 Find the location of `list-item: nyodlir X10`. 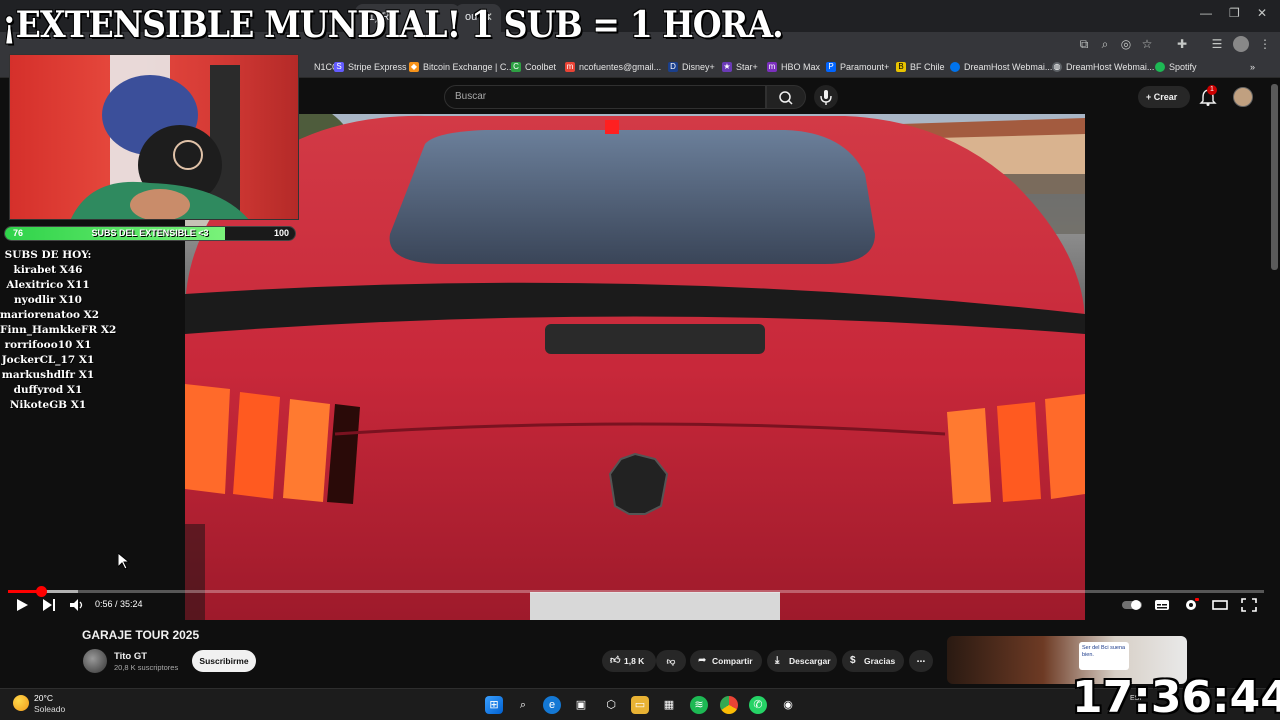

list-item: nyodlir X10 is located at coordinates (47, 300).